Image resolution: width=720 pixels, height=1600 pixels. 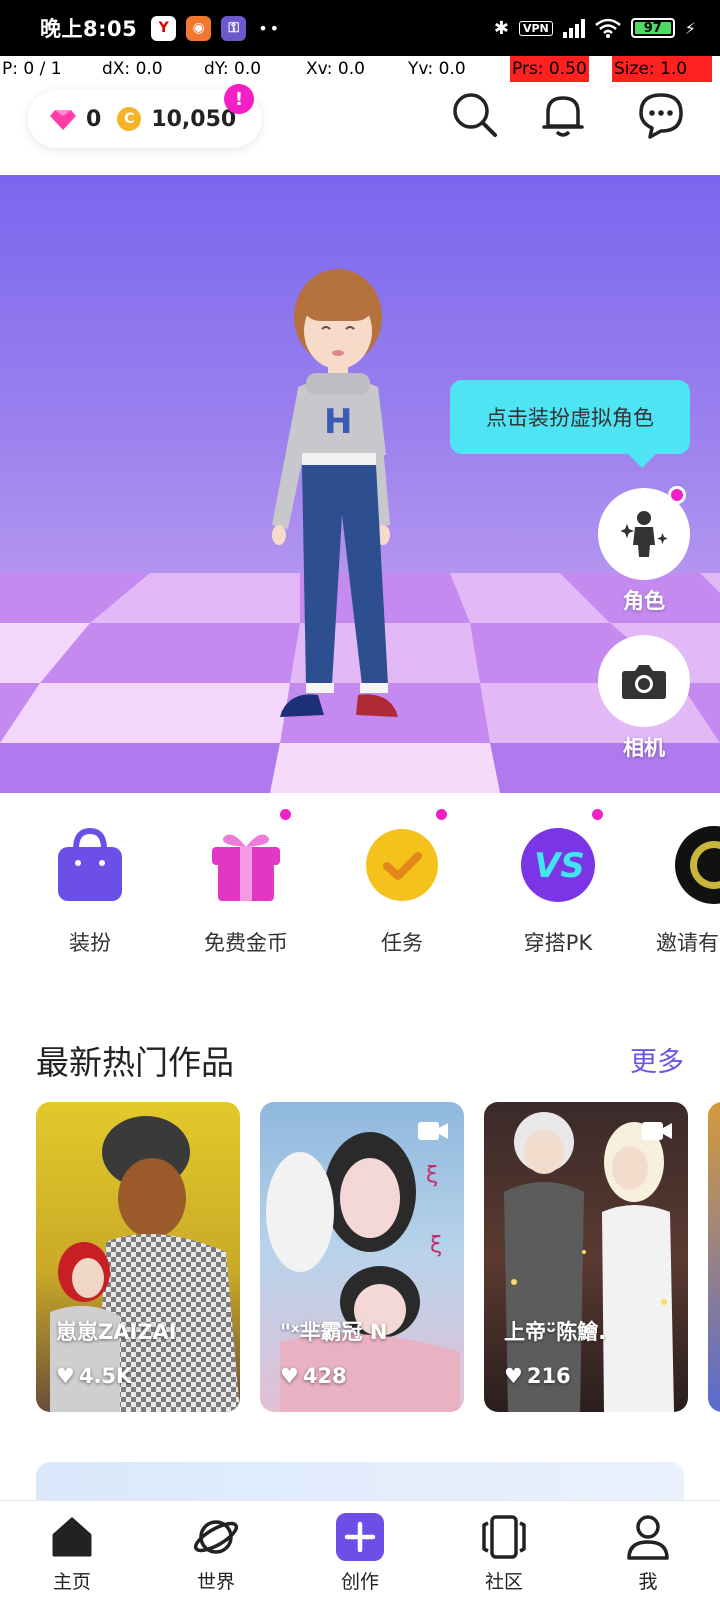 What do you see at coordinates (63, 120) in the screenshot?
I see `diamond-icon` at bounding box center [63, 120].